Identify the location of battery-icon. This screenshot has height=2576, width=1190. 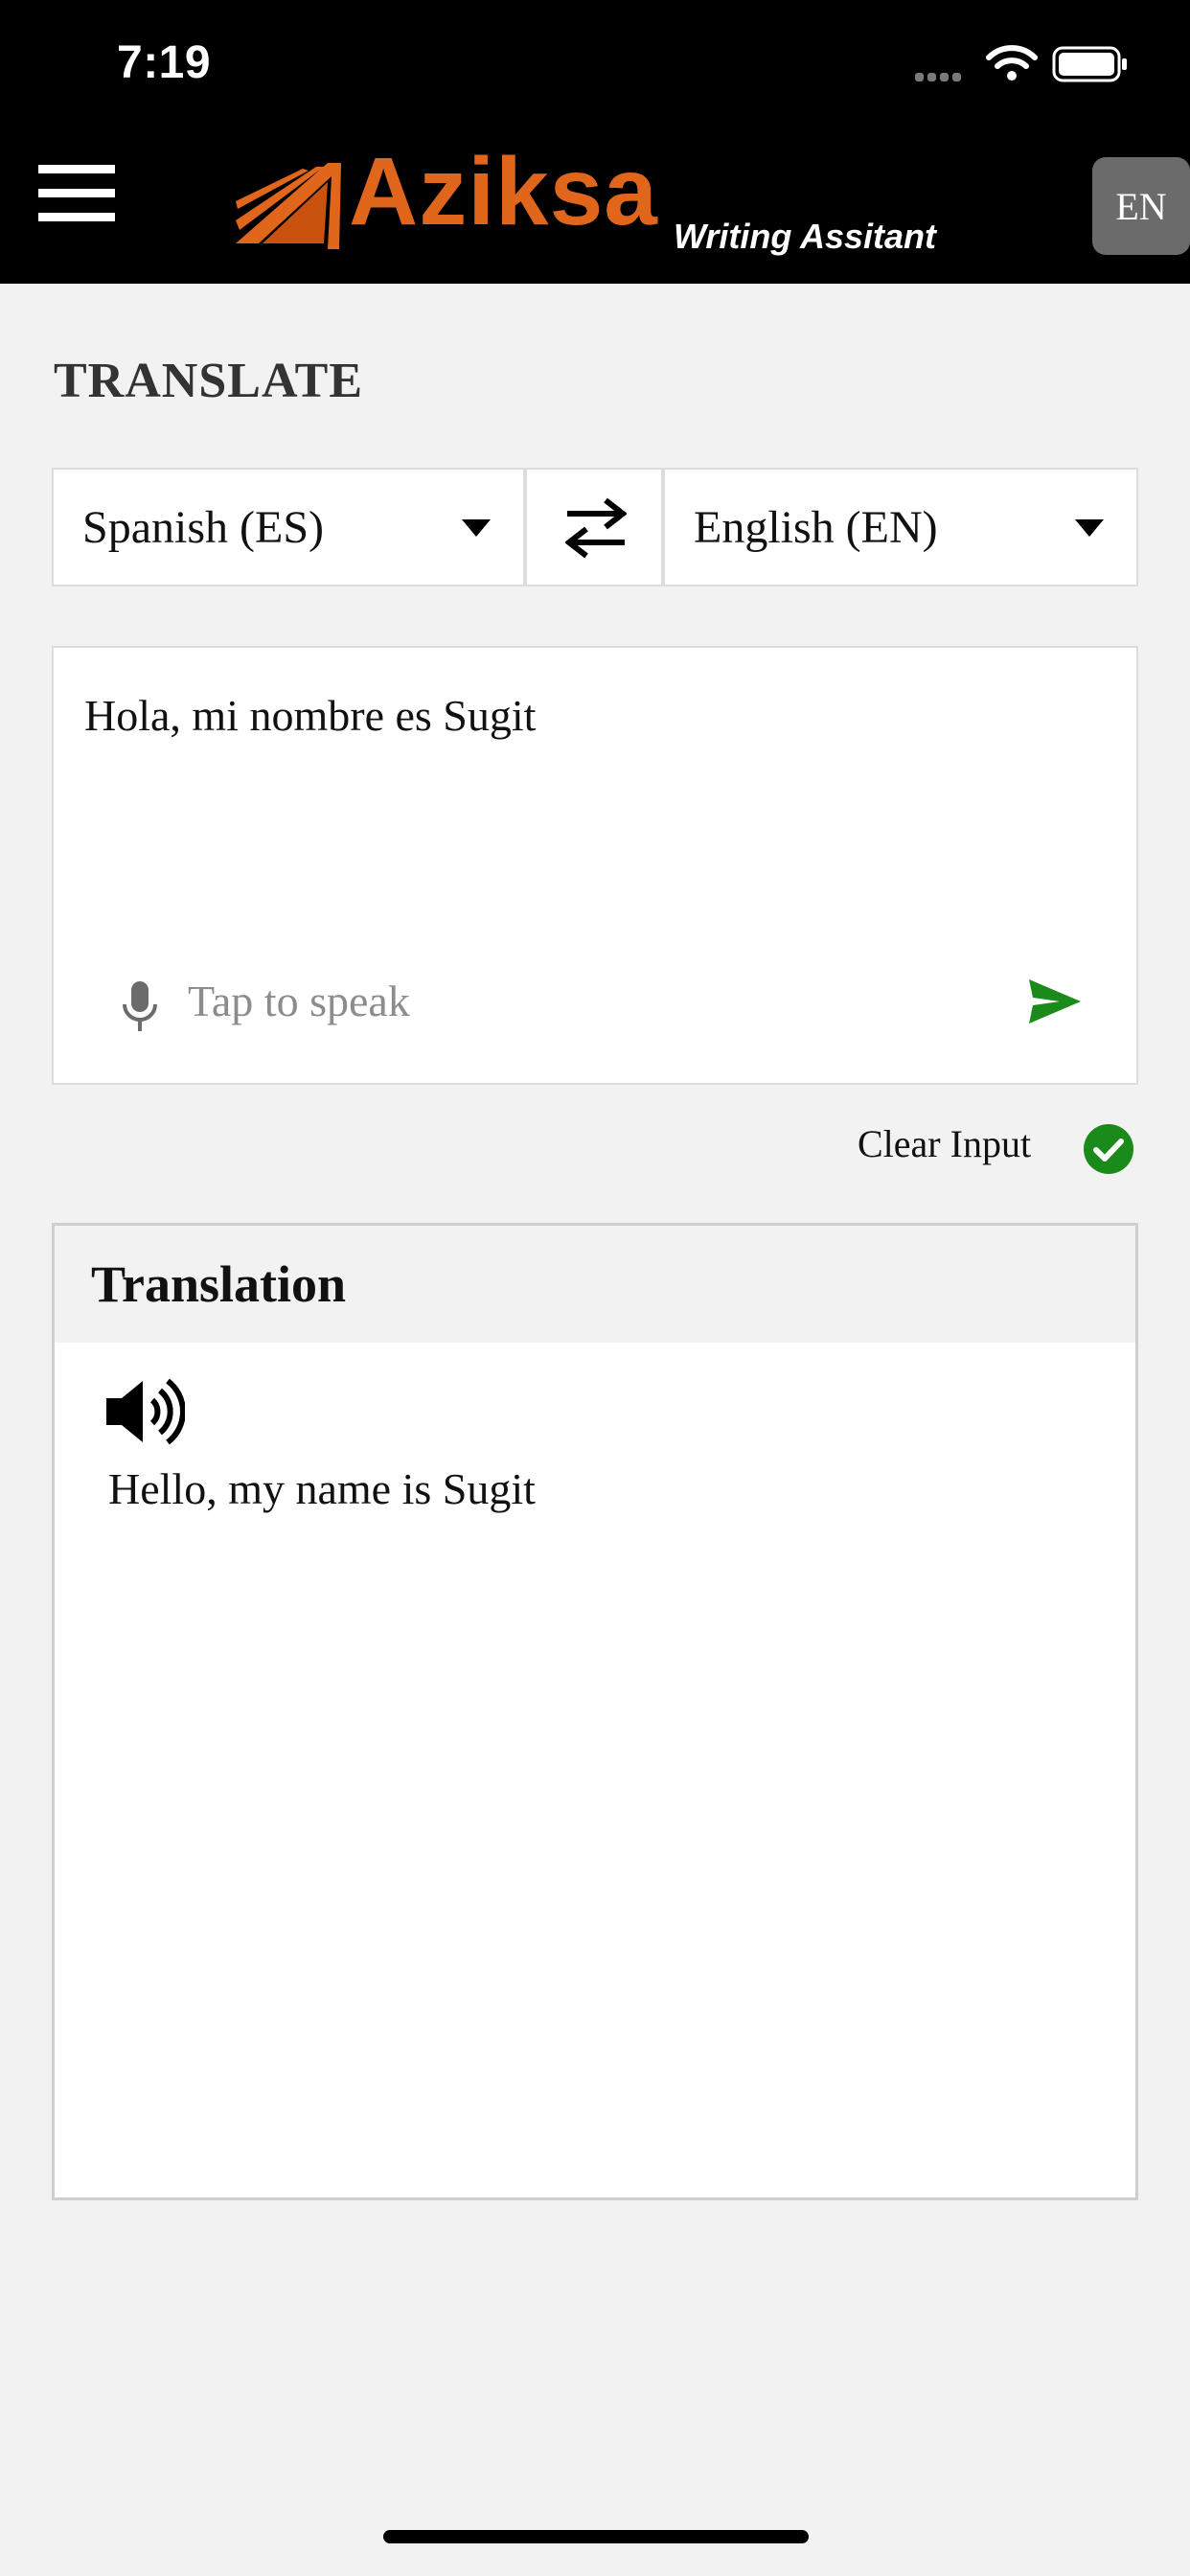
(1090, 64).